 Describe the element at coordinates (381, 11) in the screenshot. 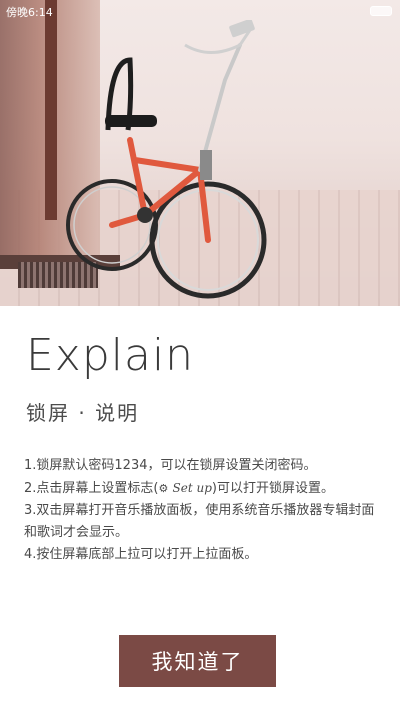

I see `battery-icon` at that location.